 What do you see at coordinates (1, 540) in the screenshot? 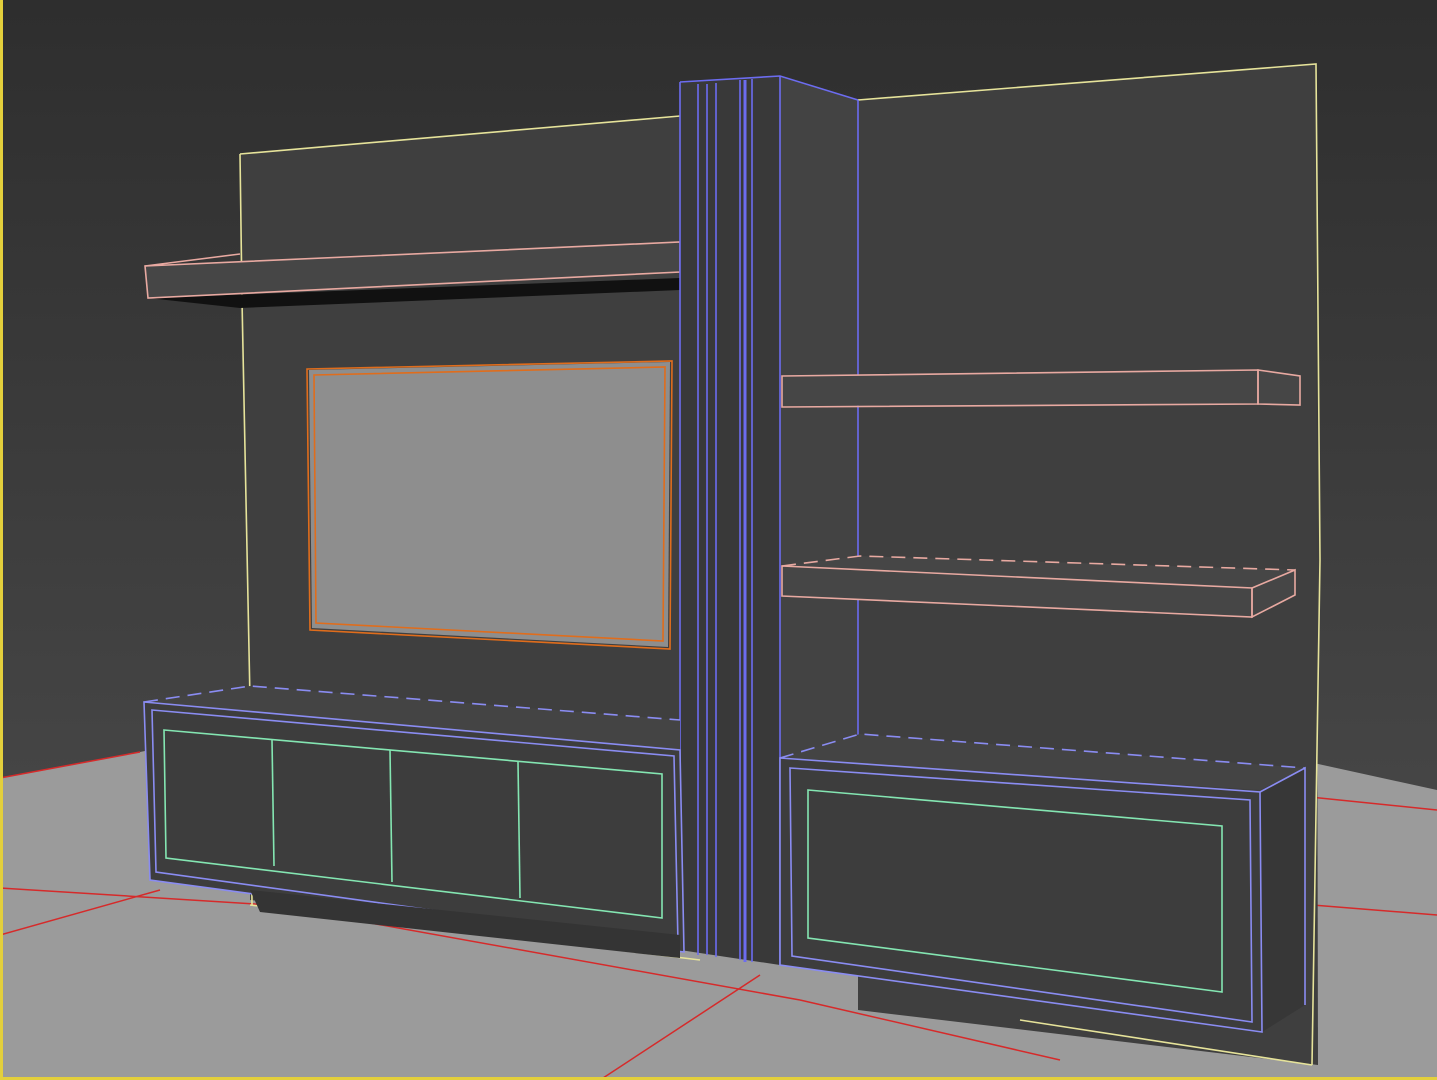
I see `active-viewport-border-left` at bounding box center [1, 540].